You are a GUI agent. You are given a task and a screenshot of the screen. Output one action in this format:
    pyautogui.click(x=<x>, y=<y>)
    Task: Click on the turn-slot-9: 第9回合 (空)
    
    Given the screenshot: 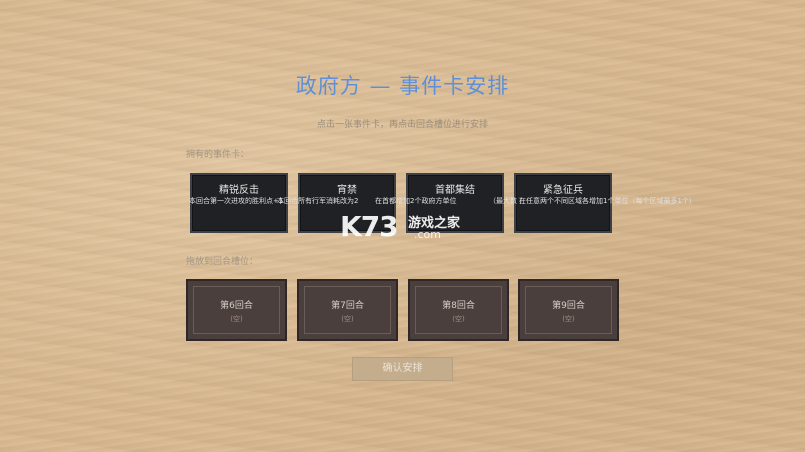 What is the action you would take?
    pyautogui.click(x=568, y=310)
    